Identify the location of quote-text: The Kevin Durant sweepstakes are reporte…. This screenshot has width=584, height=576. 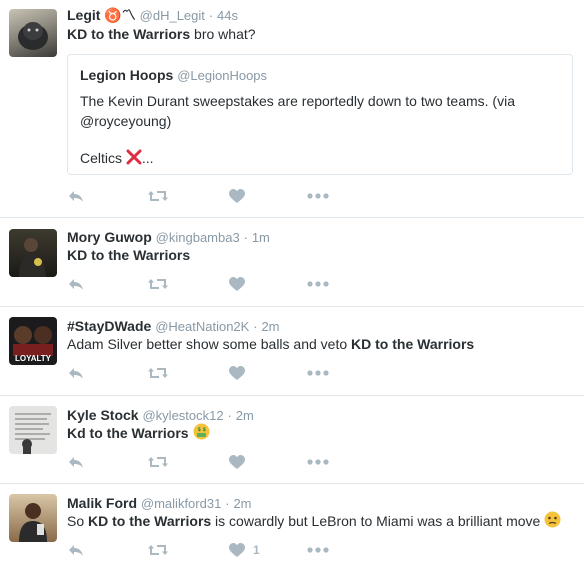
(315, 130).